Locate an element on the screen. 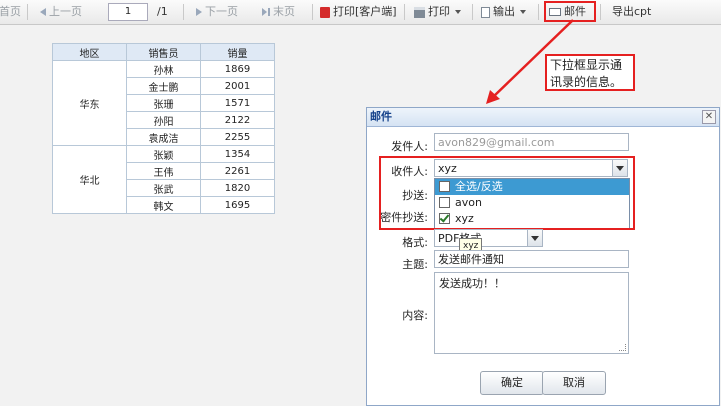 The height and width of the screenshot is (406, 721). subject-field: 发送邮件通知 is located at coordinates (531, 259).